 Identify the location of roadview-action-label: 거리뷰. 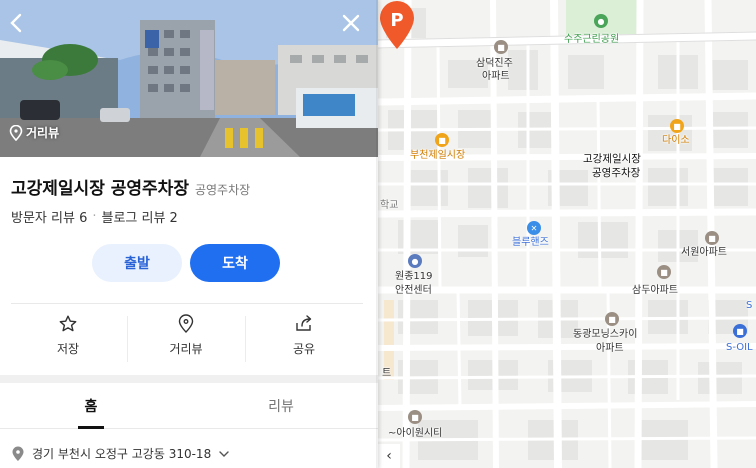
(186, 349).